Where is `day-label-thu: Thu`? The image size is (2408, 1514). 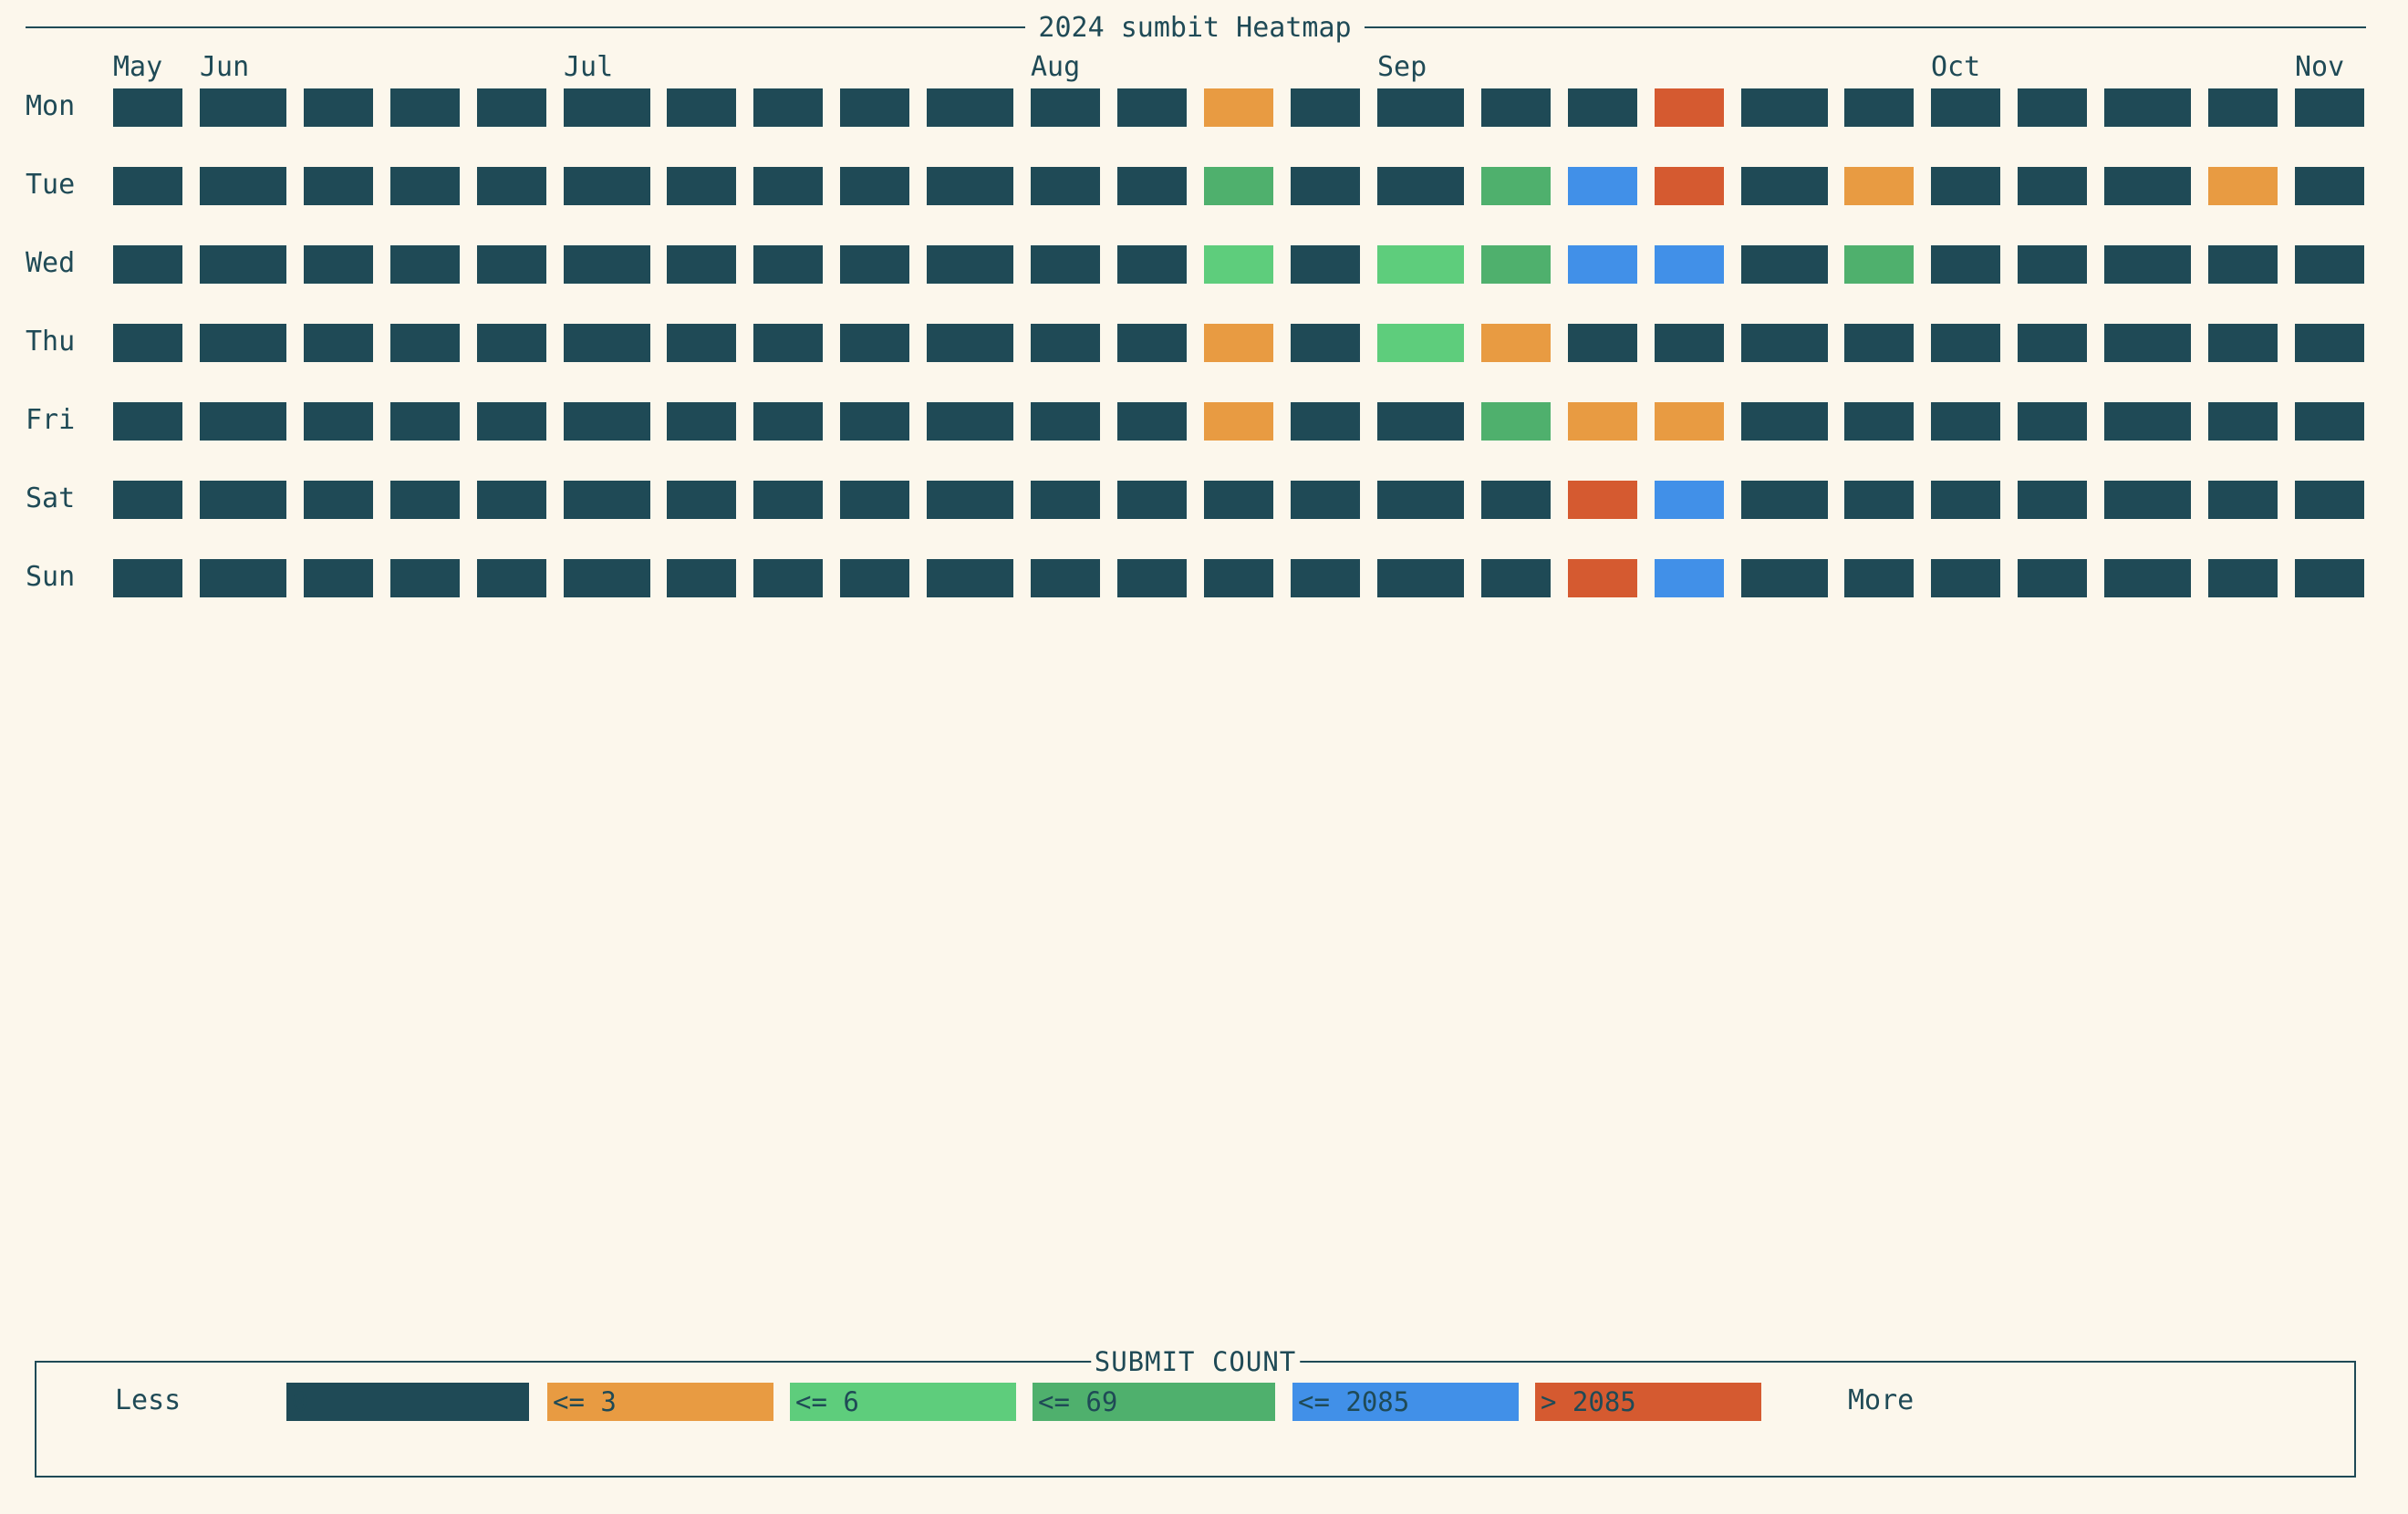
day-label-thu: Thu is located at coordinates (50, 342).